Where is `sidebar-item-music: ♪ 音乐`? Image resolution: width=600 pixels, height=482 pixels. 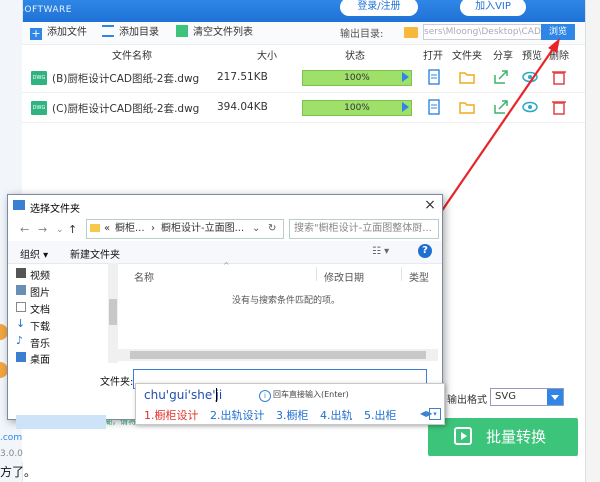
sidebar-item-music: ♪ 音乐 is located at coordinates (33, 342).